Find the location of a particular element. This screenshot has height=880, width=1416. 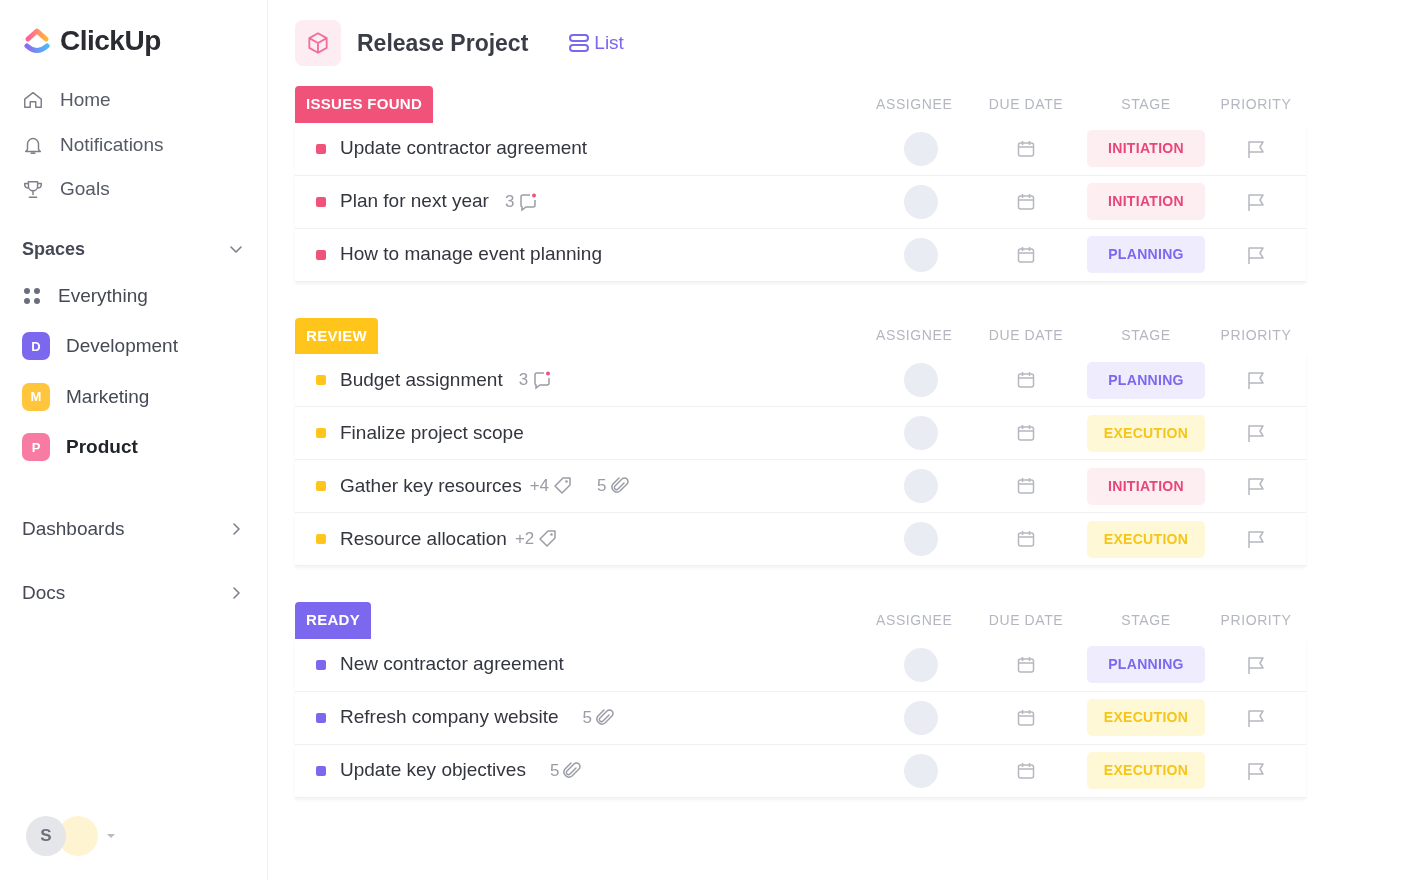

task-row: New contractor agreement PLANNING is located at coordinates (800, 665).